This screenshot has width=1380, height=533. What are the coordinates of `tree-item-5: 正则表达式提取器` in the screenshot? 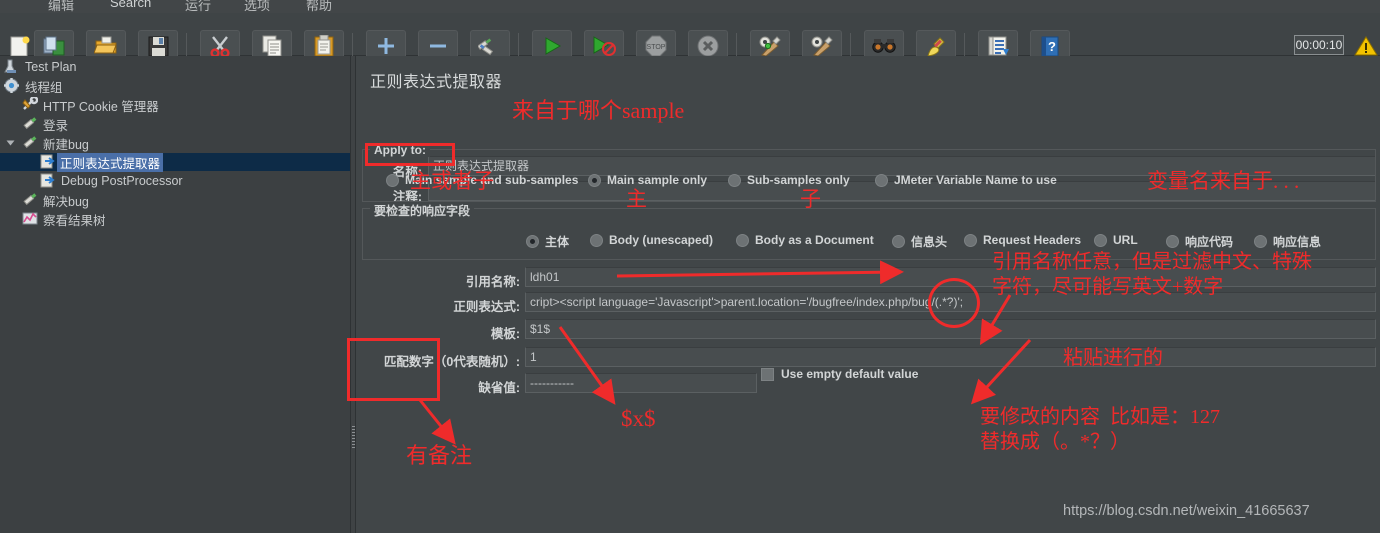 It's located at (175, 162).